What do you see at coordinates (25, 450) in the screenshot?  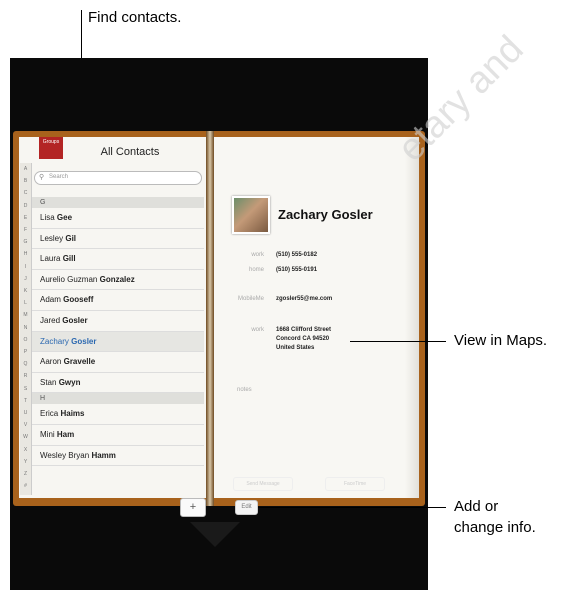 I see `alphabet-index-letter: X` at bounding box center [25, 450].